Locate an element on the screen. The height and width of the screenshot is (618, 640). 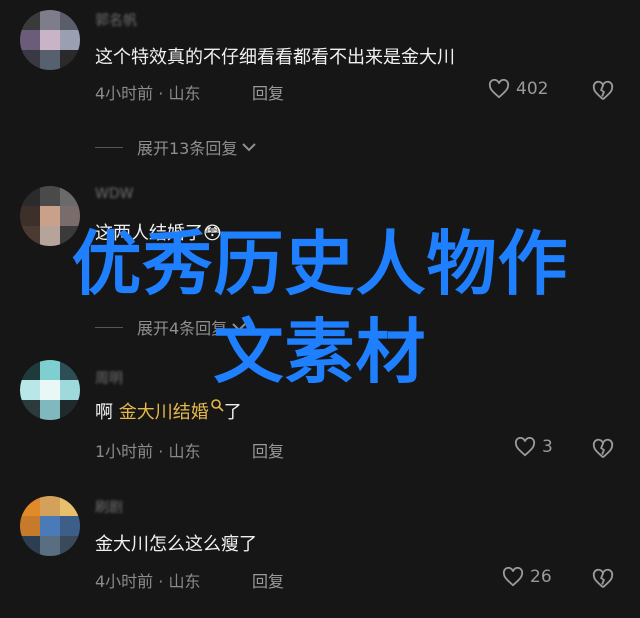
like-button: 26 is located at coordinates (527, 577).